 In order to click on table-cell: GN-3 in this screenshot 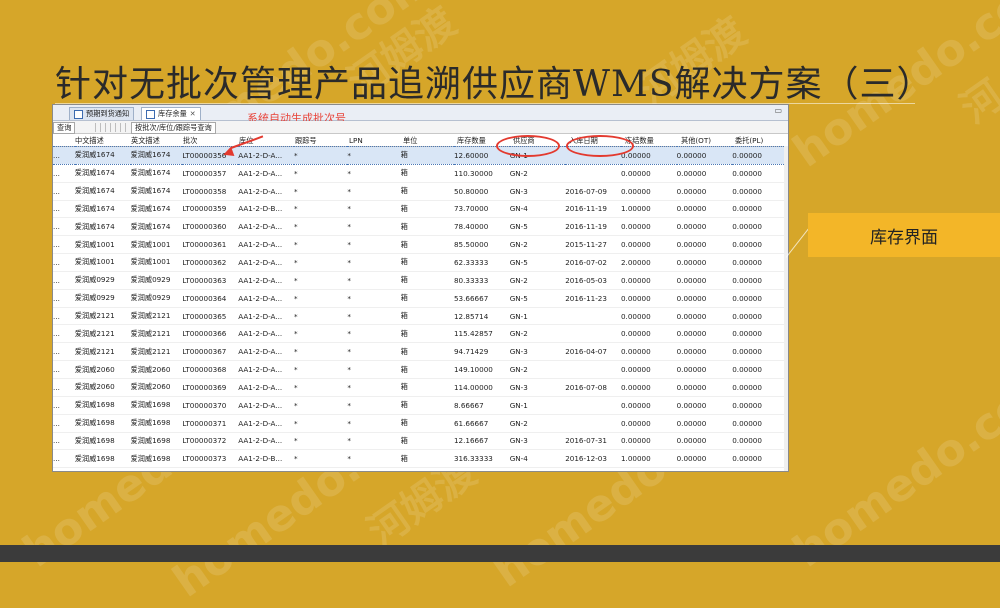, I will do `click(537, 191)`.